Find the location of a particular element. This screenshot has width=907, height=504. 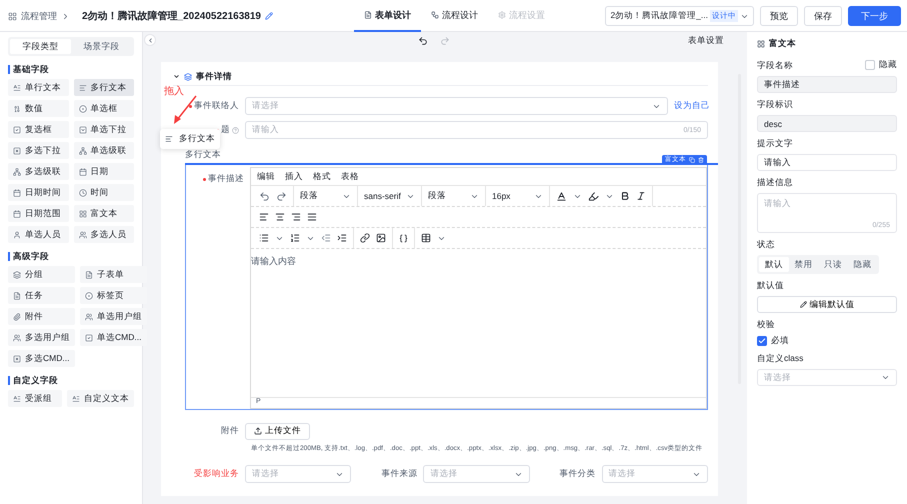

field-type-item: 单选人员 is located at coordinates (38, 234).